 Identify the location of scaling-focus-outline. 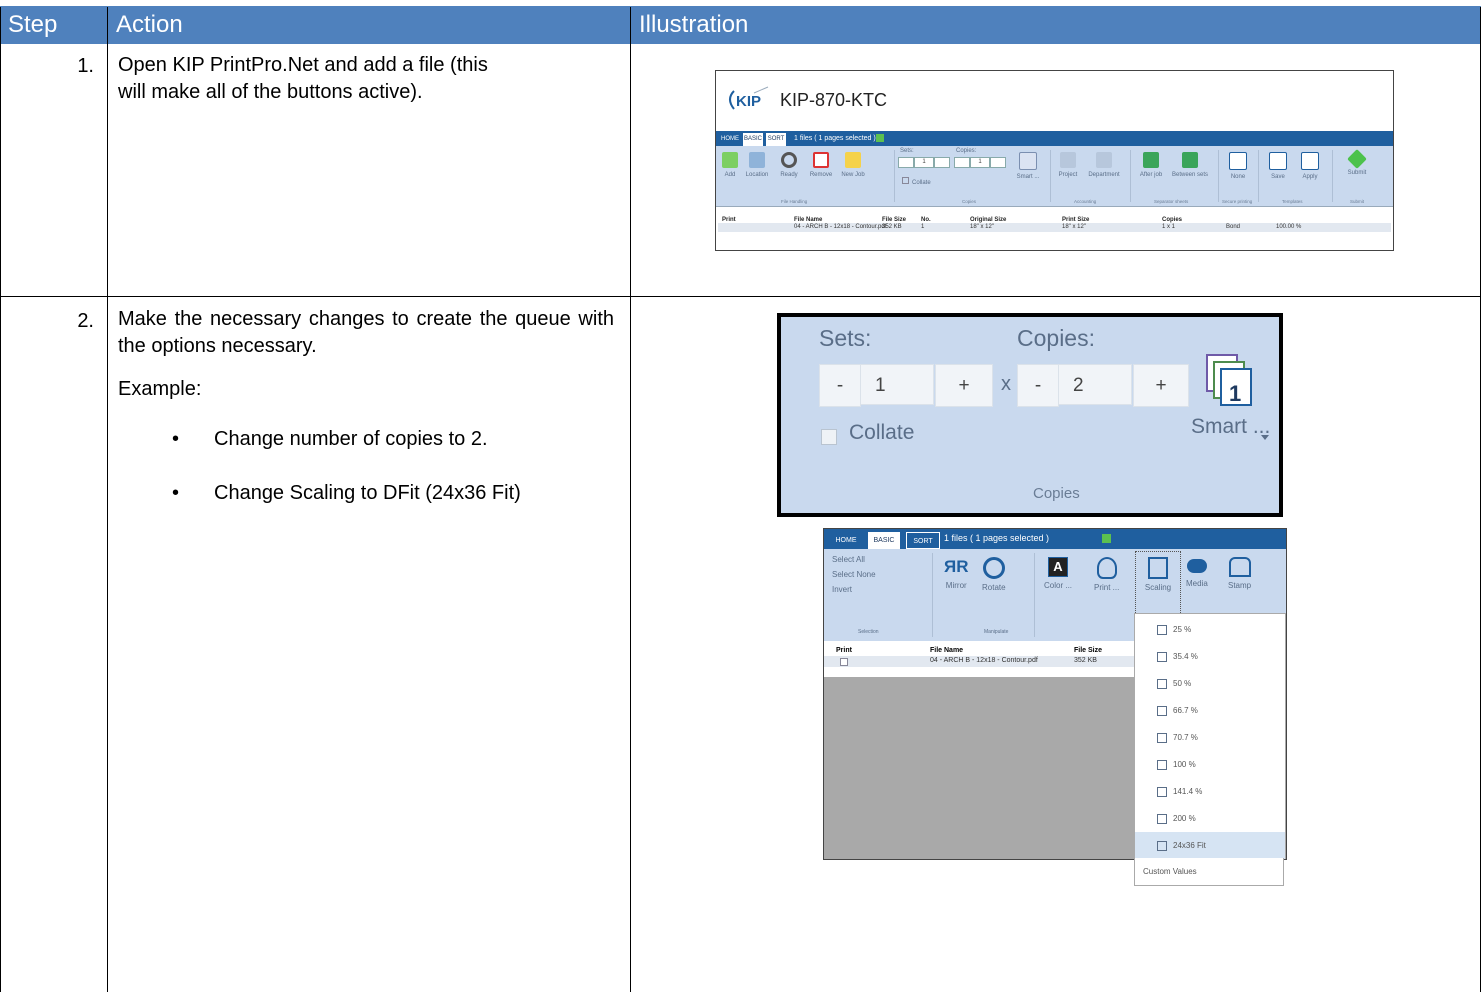
(1158, 583).